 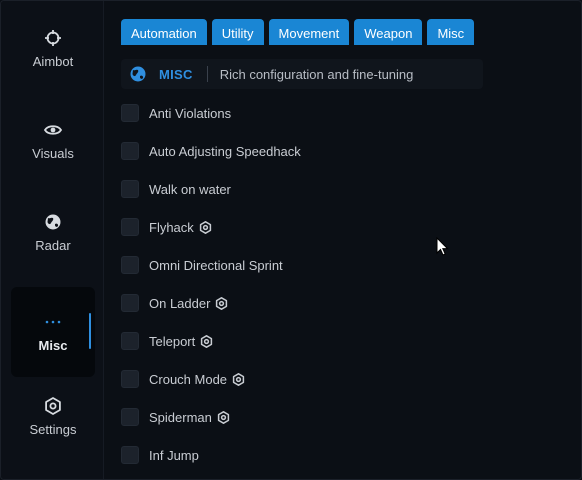 What do you see at coordinates (188, 379) in the screenshot?
I see `option-label: Crouch Mode` at bounding box center [188, 379].